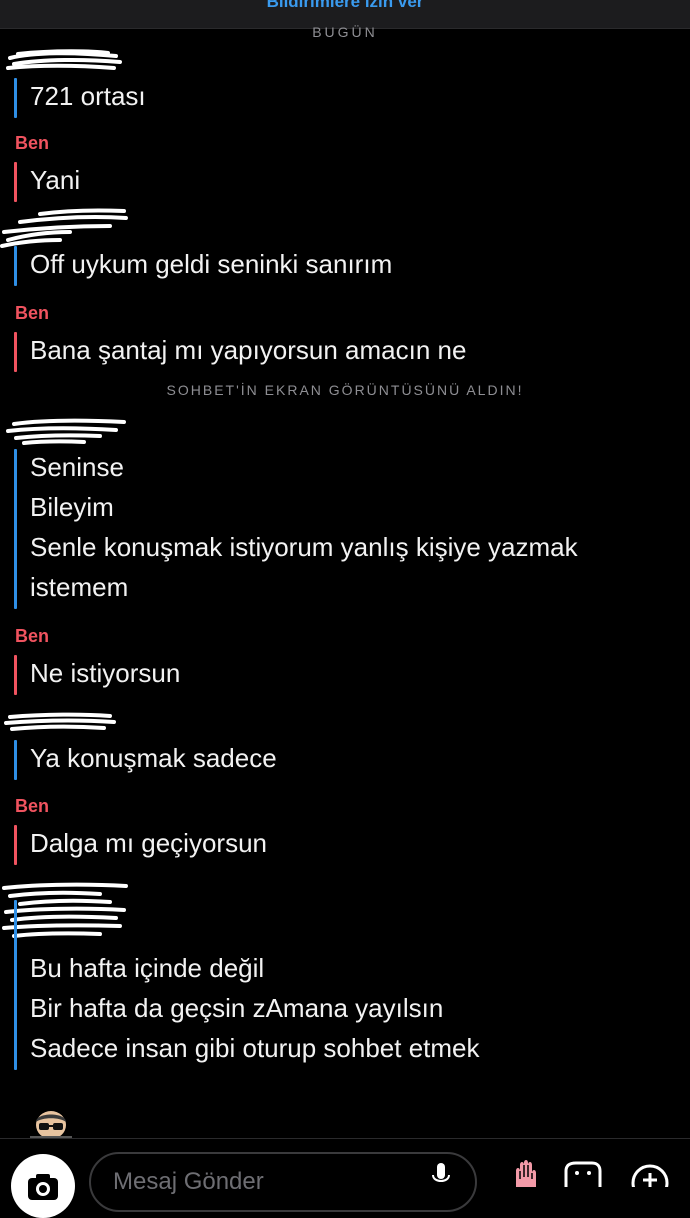  I want to click on camera-icon, so click(43, 1187).